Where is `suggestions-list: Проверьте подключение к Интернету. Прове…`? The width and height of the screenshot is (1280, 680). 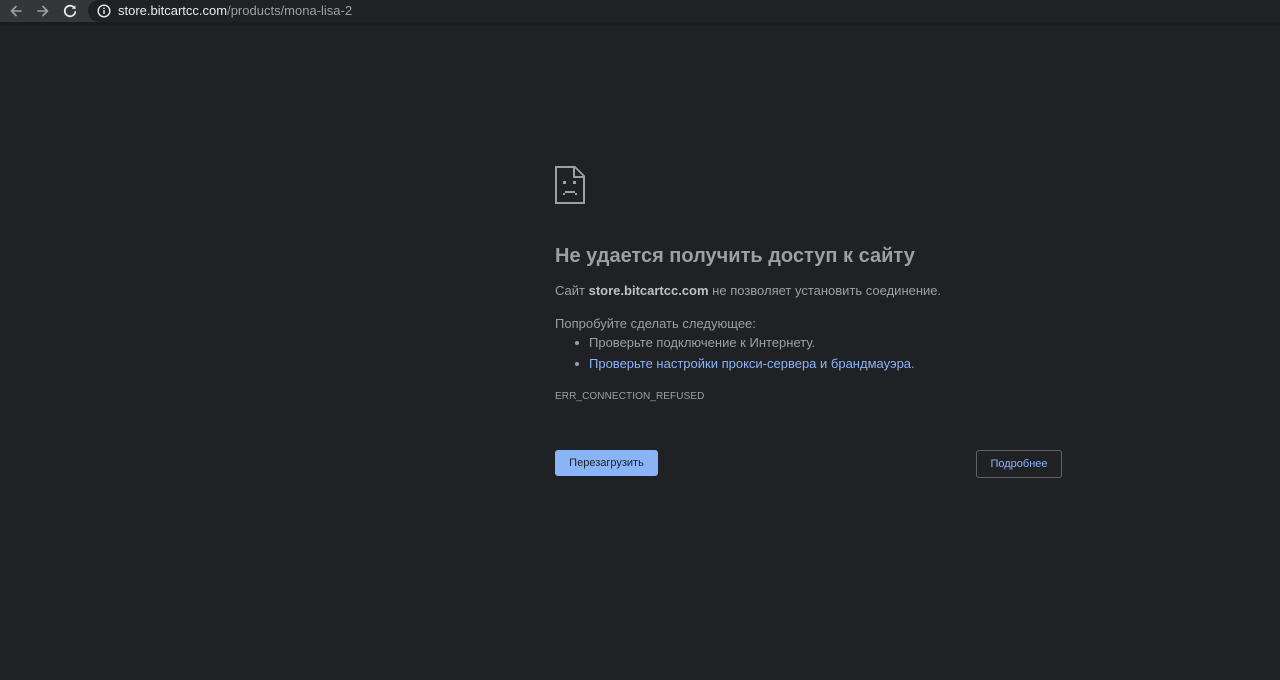 suggestions-list: Проверьте подключение к Интернету. Прове… is located at coordinates (735, 356).